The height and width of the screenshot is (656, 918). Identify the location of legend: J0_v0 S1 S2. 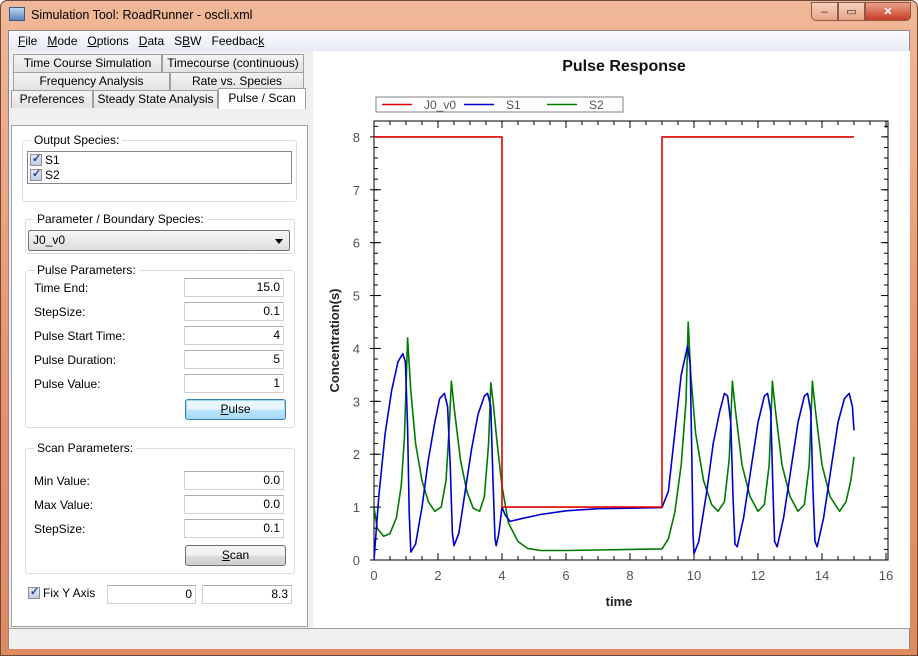
(499, 104).